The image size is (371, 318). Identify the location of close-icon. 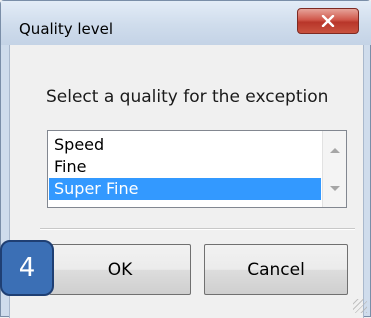
(328, 21).